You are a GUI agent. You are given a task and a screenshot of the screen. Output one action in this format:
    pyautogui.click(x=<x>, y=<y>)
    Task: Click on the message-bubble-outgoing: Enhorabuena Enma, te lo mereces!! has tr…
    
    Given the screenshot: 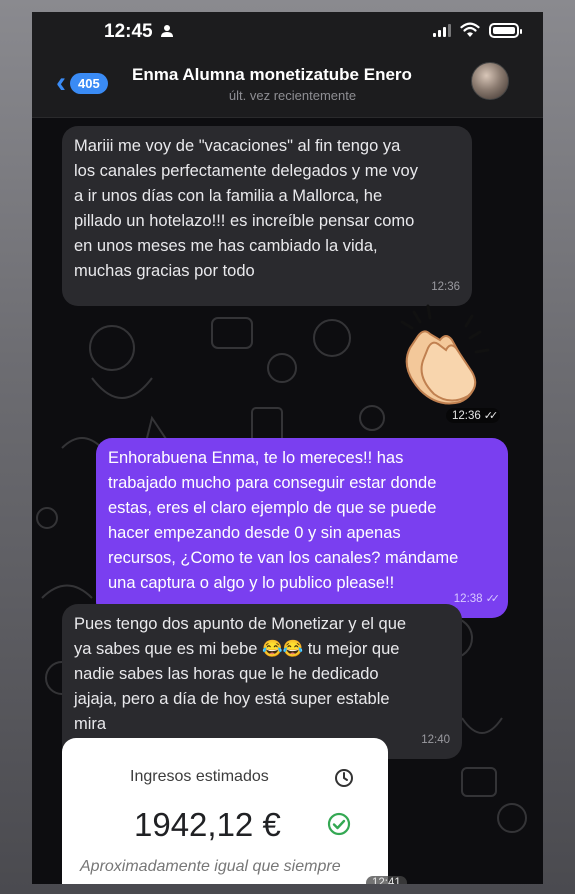 What is the action you would take?
    pyautogui.click(x=302, y=528)
    